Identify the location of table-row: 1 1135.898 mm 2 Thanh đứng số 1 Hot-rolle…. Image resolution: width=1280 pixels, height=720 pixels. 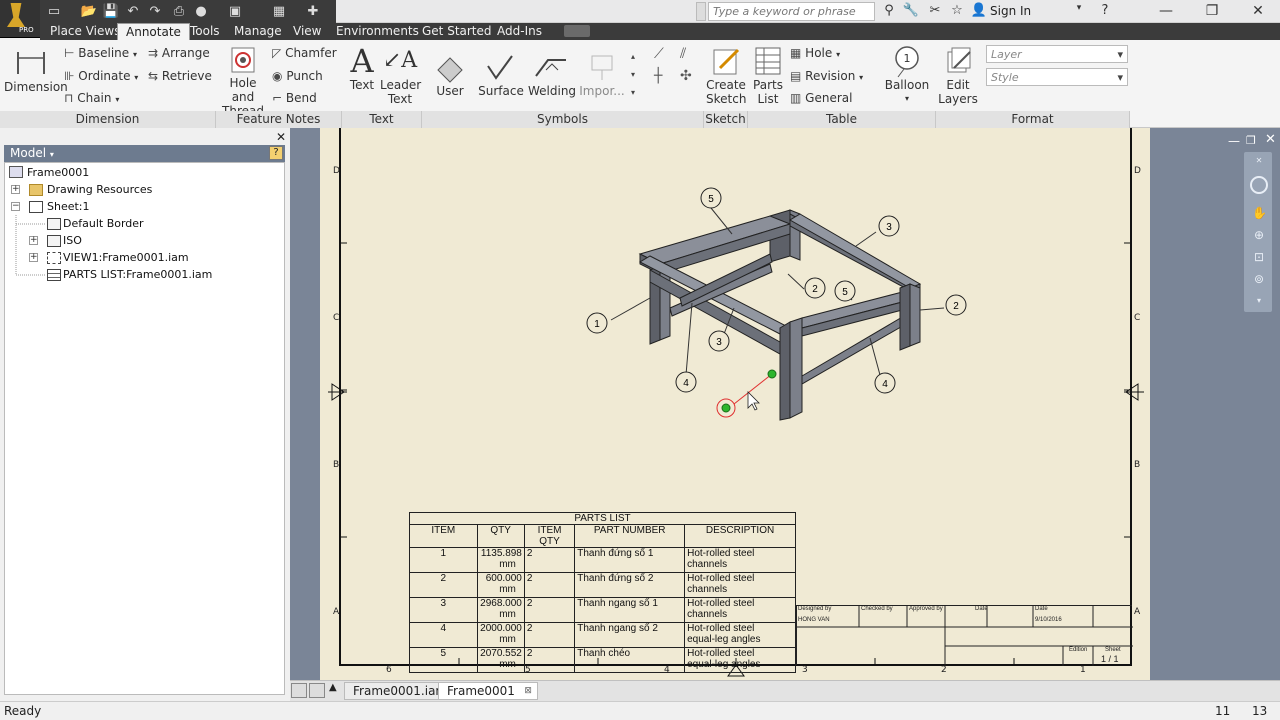
(602, 560).